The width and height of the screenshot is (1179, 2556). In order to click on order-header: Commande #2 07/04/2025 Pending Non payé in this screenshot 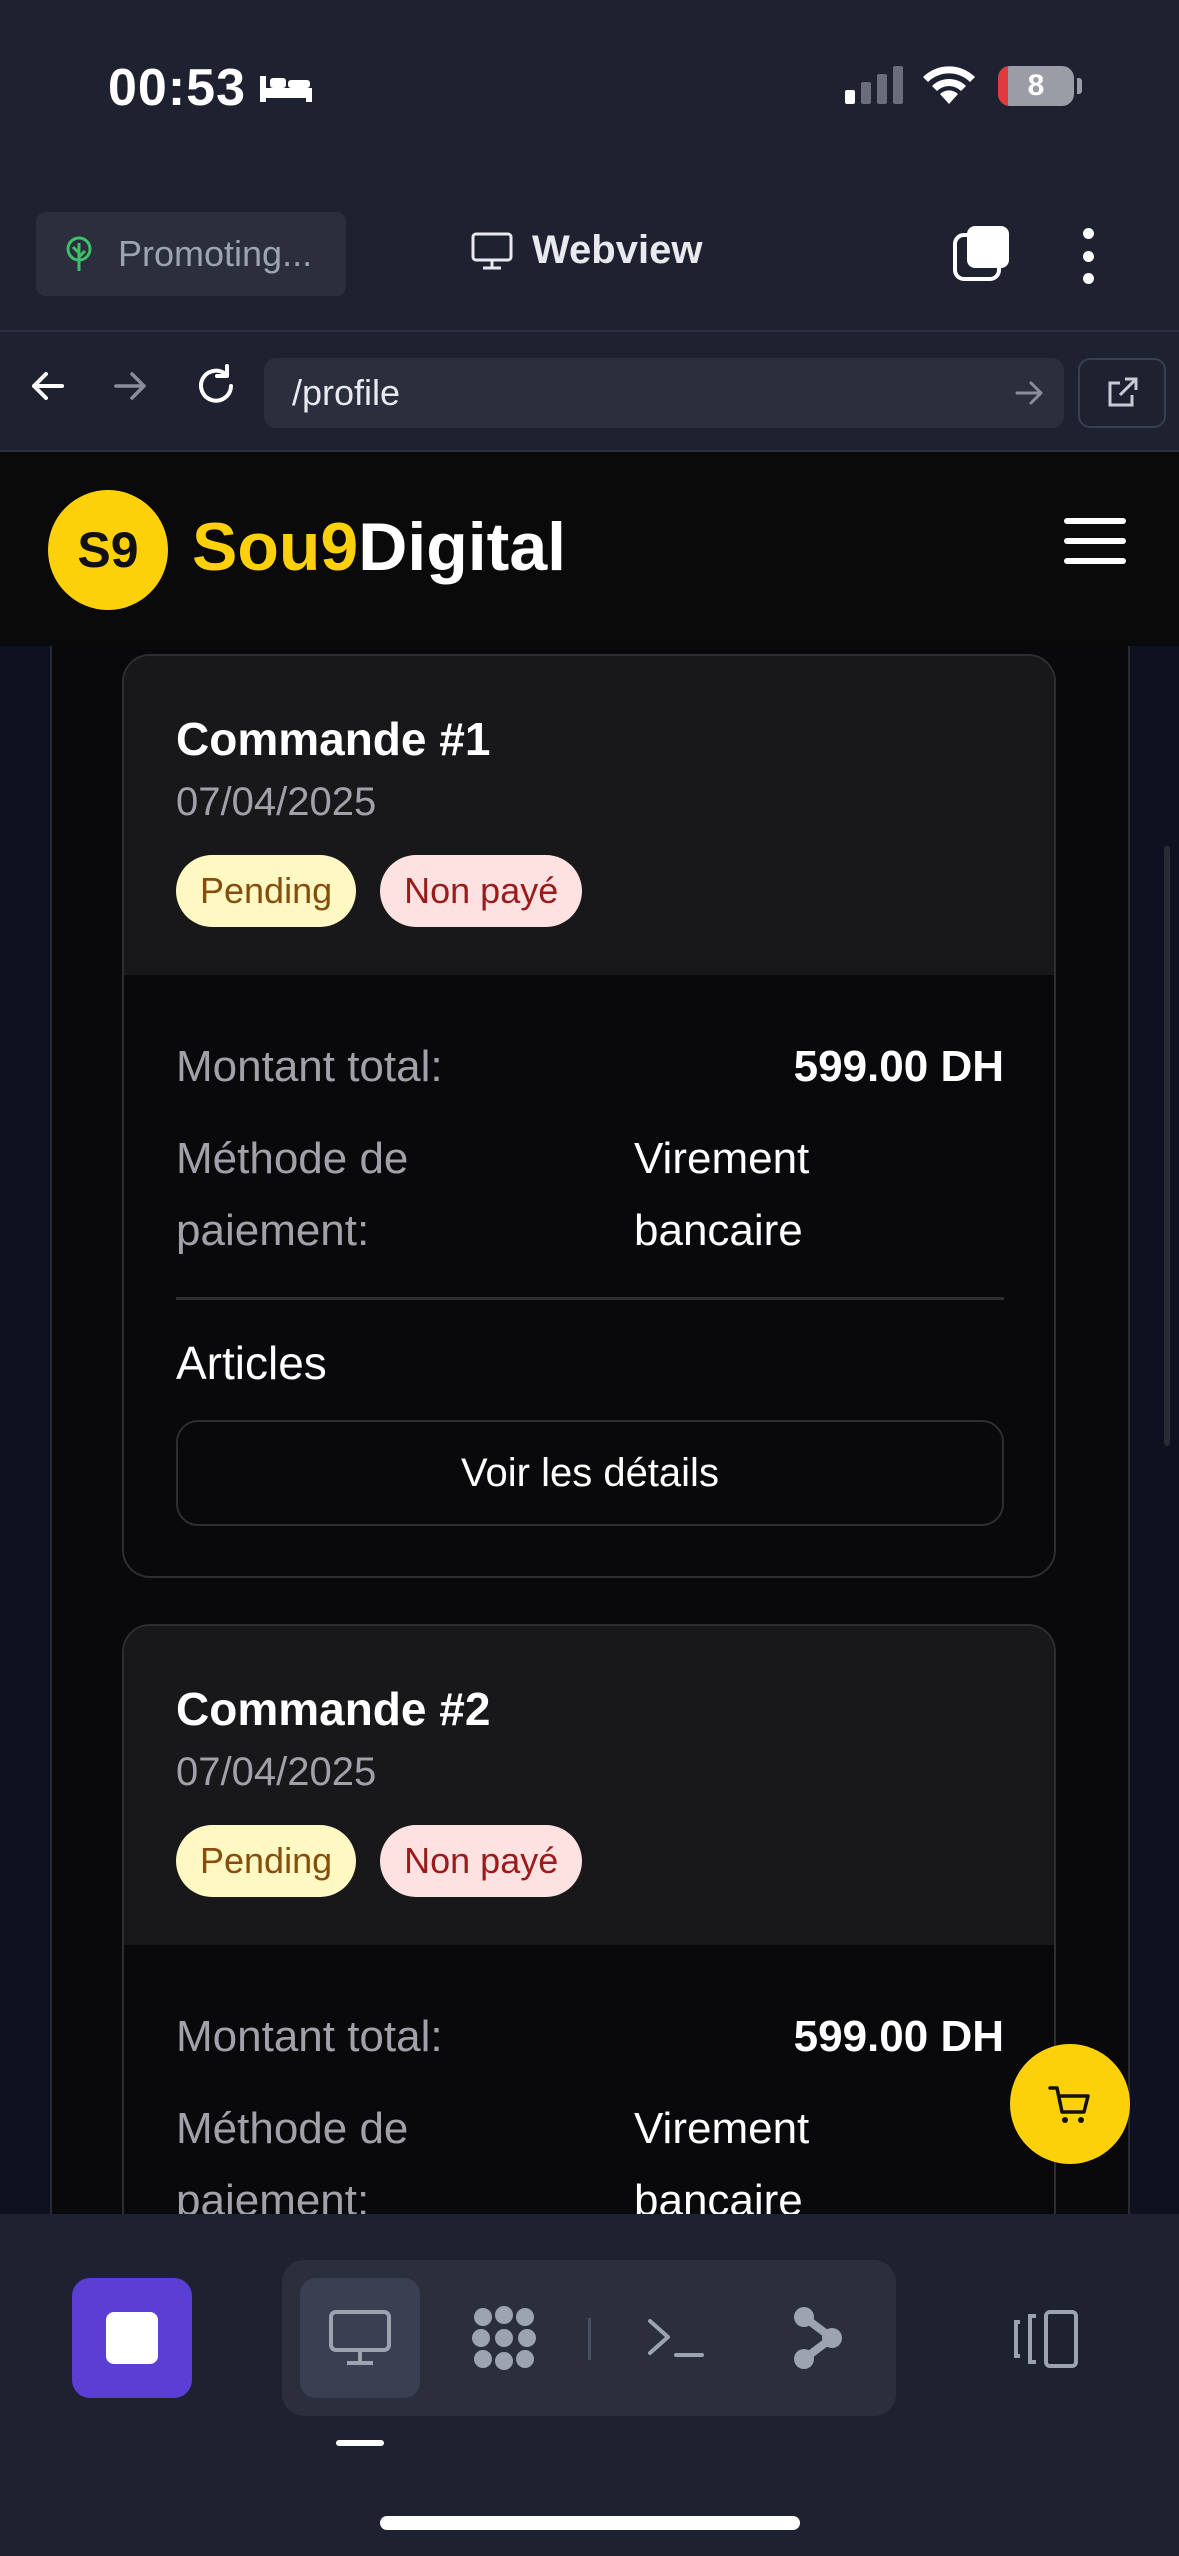, I will do `click(589, 1785)`.